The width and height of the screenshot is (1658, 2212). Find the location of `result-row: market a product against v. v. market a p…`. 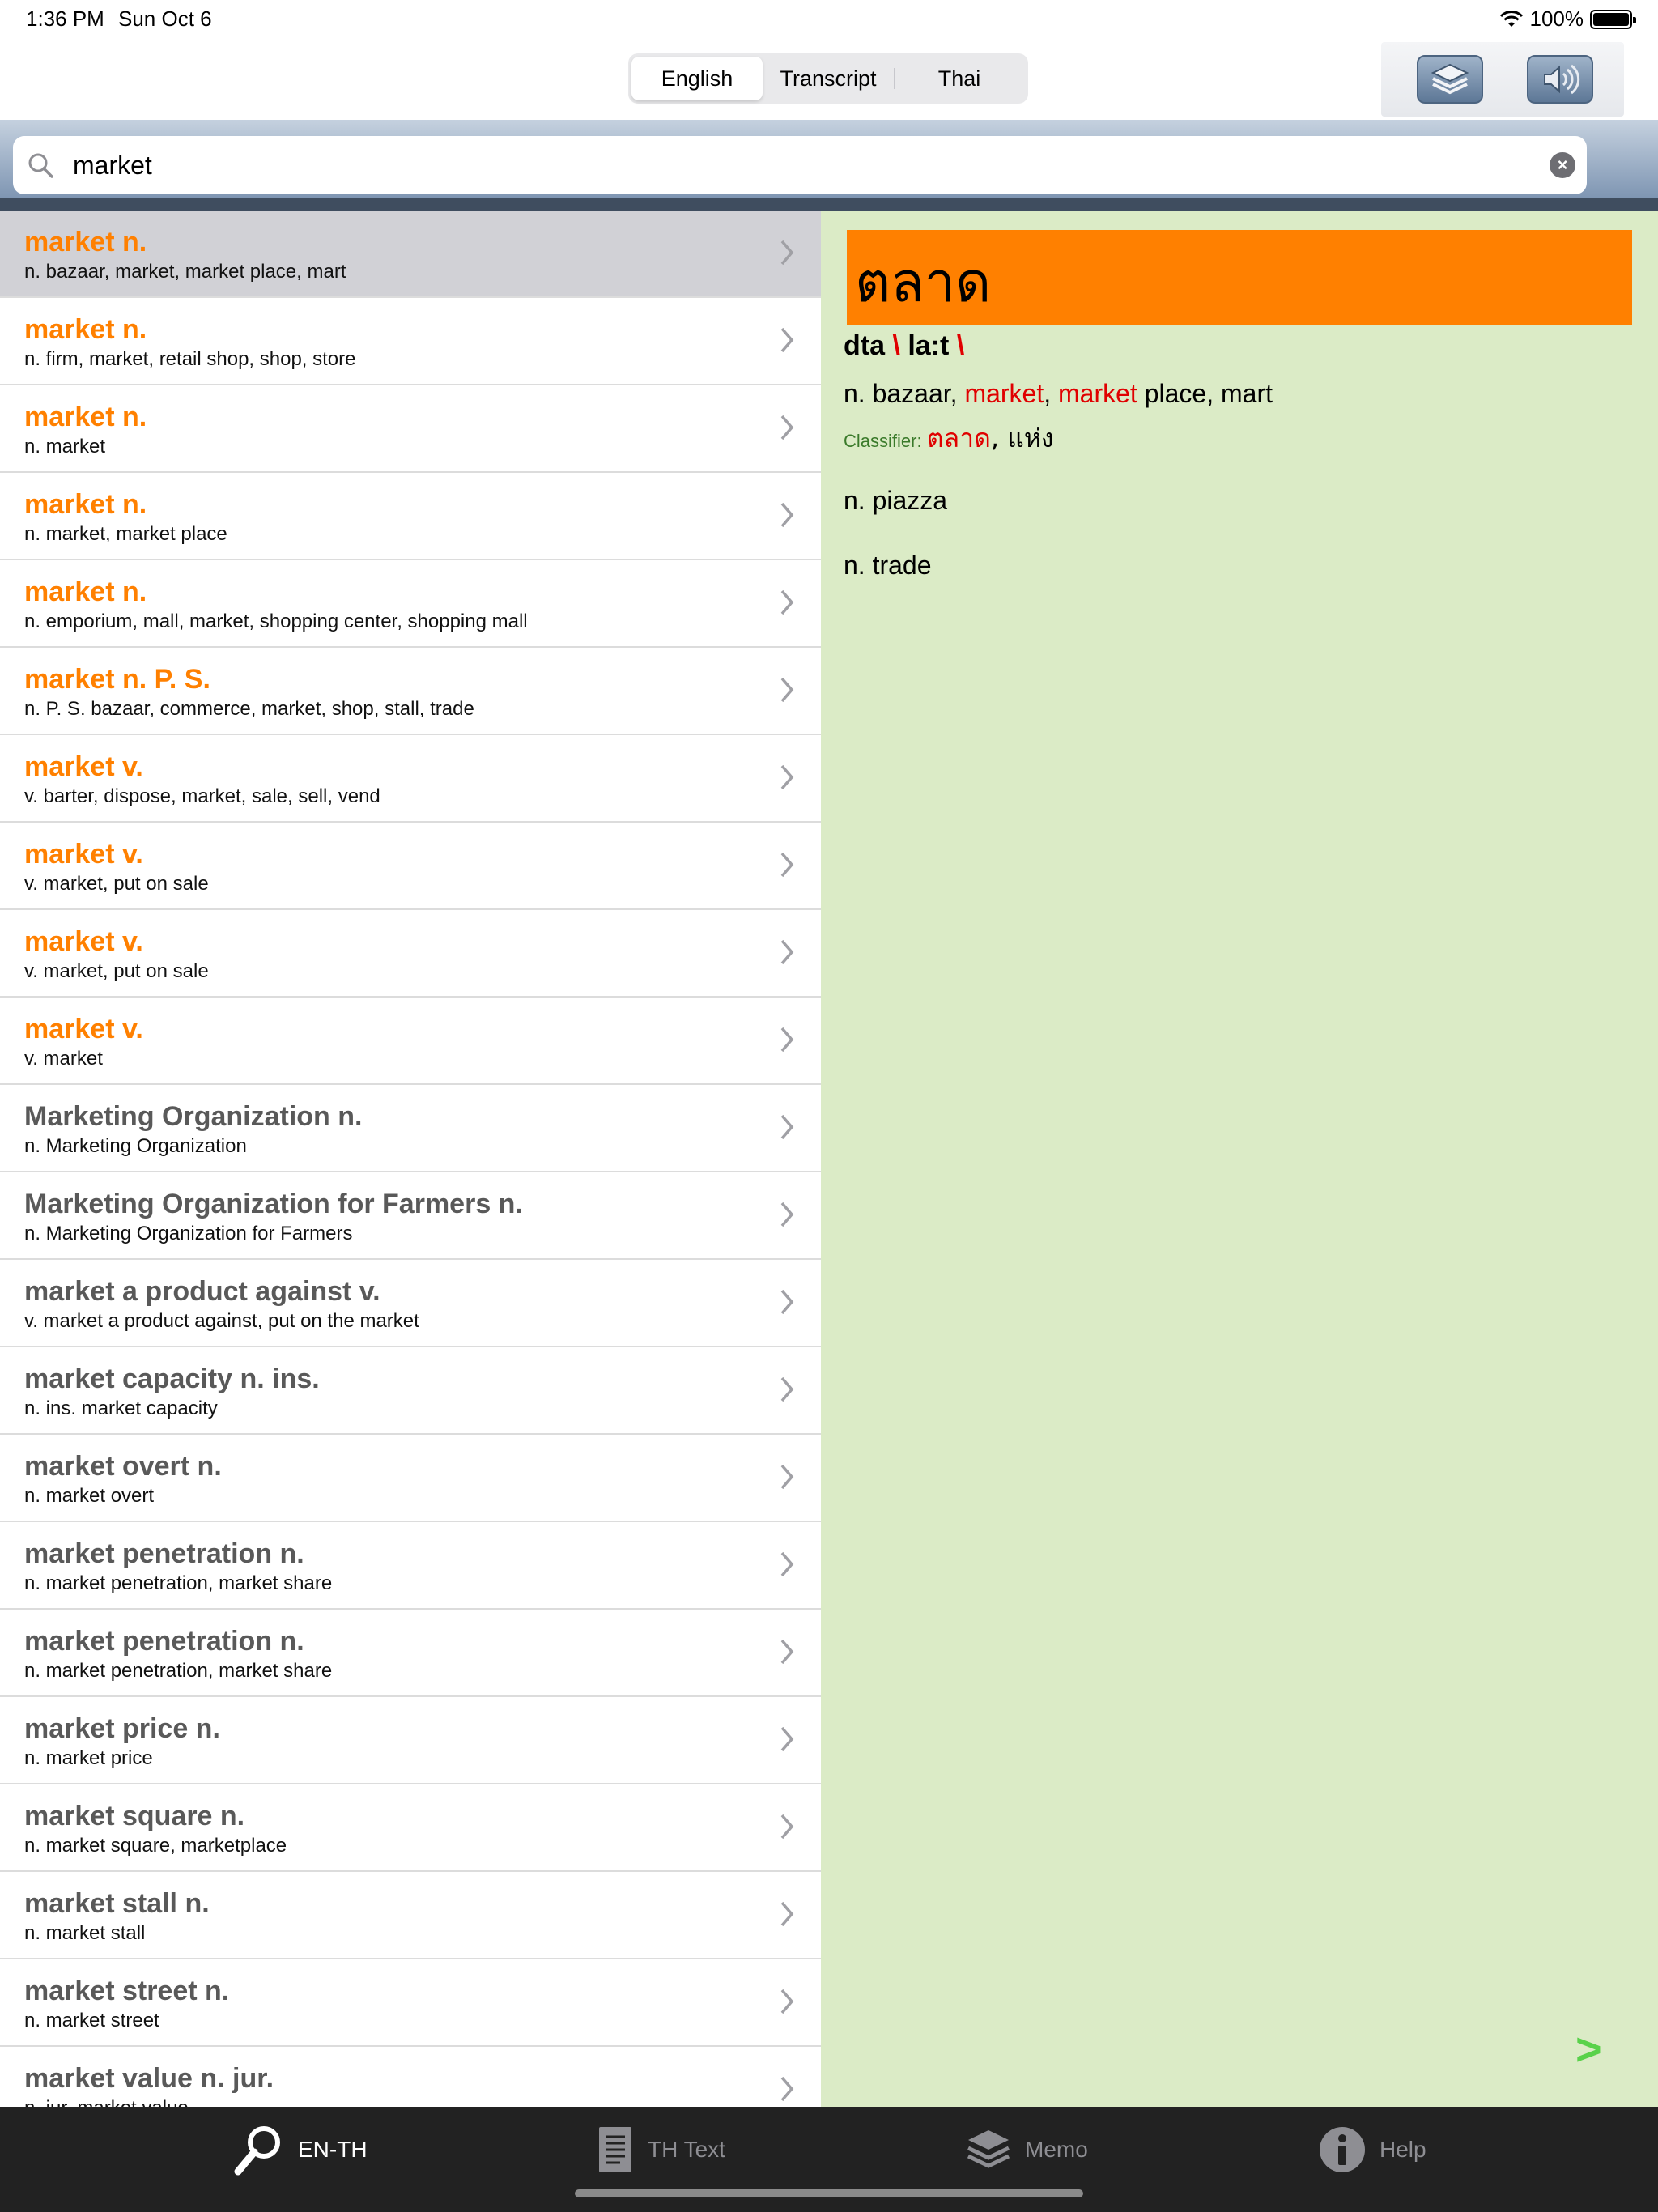

result-row: market a product against v. v. market a p… is located at coordinates (410, 1304).